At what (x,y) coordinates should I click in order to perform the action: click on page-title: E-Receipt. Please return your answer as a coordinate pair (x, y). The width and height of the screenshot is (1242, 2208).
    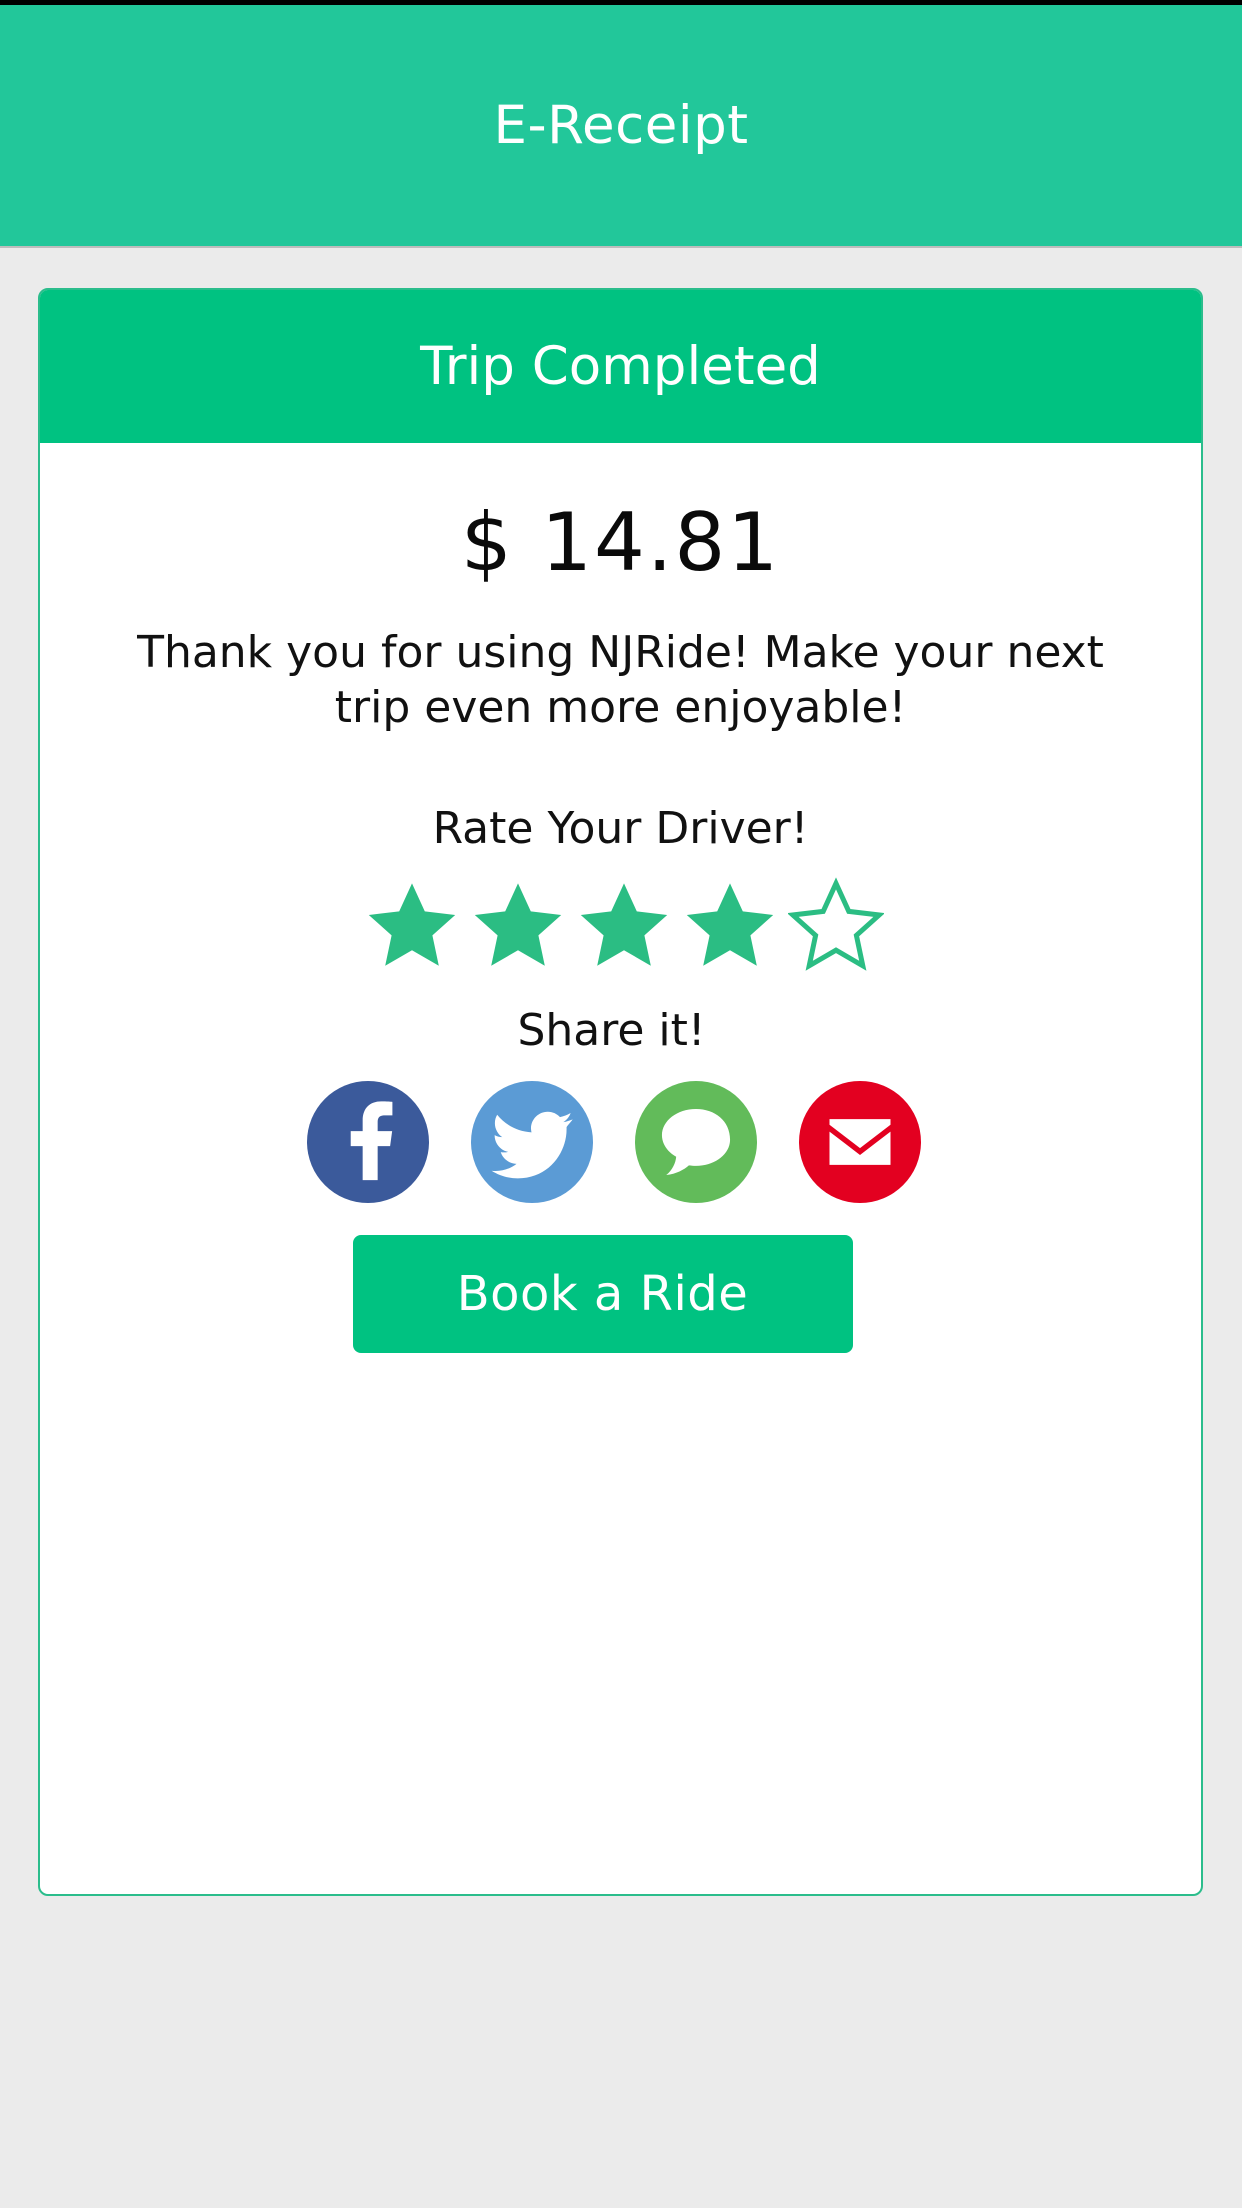
    Looking at the image, I should click on (621, 125).